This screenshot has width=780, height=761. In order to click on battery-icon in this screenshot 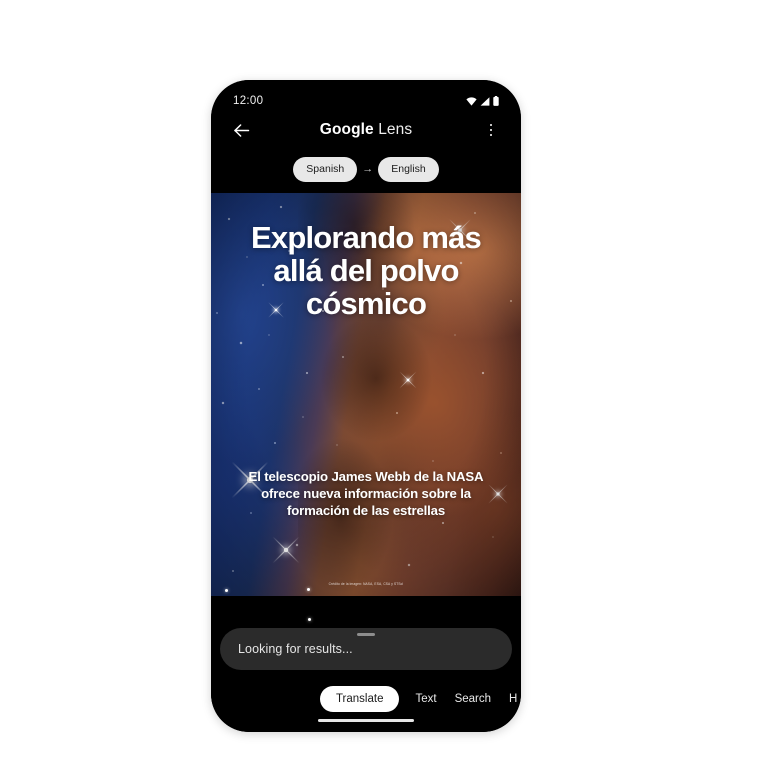, I will do `click(496, 101)`.